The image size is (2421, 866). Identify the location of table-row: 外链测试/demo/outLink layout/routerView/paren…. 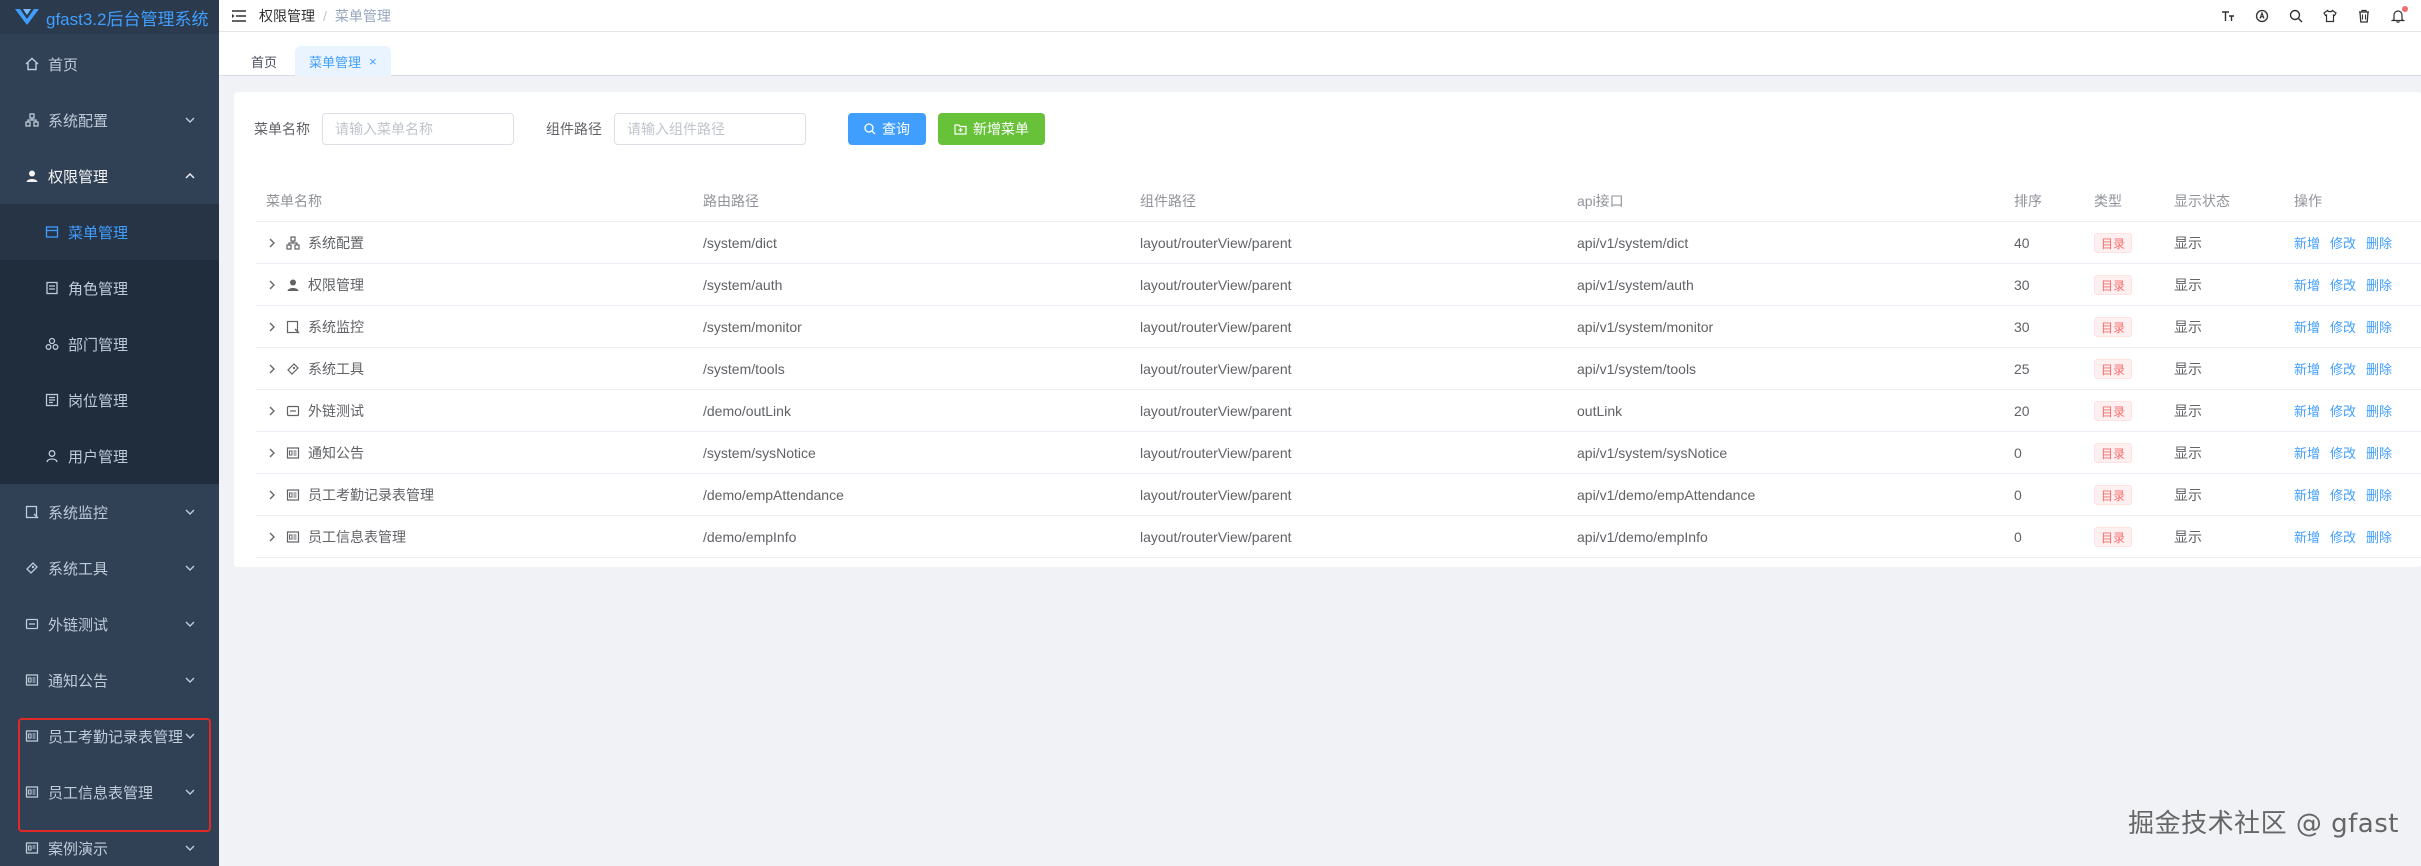
(1338, 411).